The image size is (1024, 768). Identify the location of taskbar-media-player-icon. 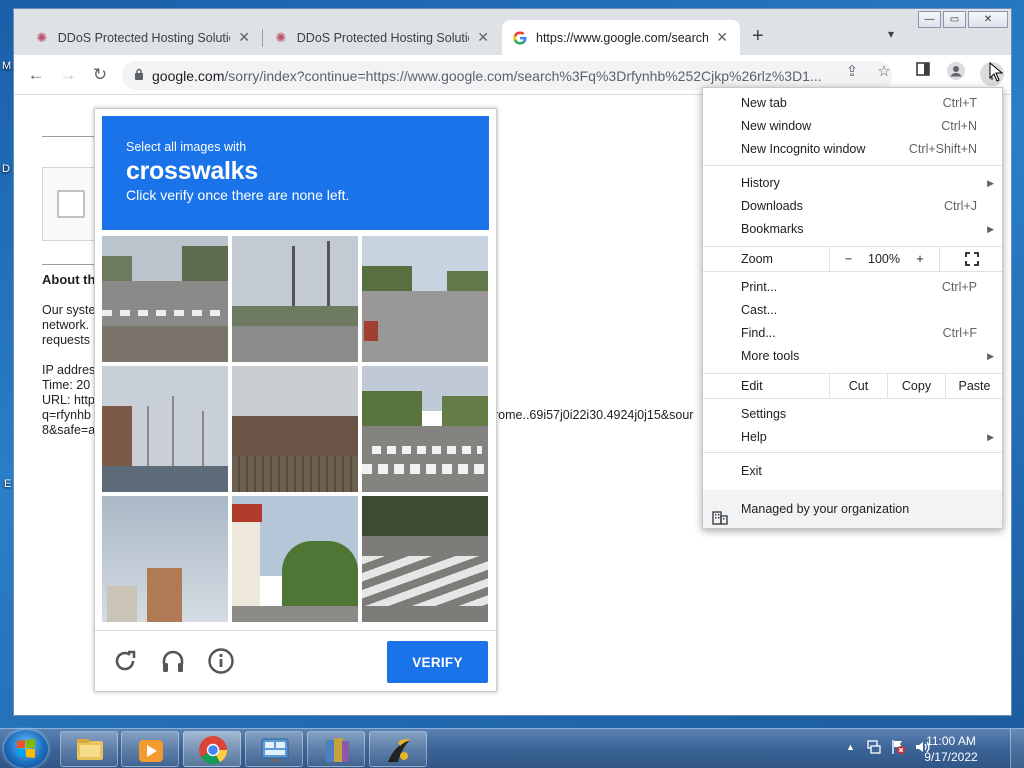
(150, 749).